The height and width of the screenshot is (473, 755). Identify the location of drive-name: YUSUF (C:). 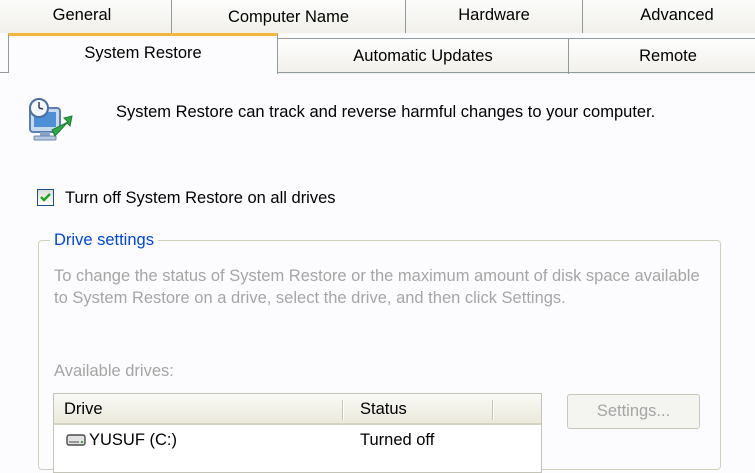
(133, 440).